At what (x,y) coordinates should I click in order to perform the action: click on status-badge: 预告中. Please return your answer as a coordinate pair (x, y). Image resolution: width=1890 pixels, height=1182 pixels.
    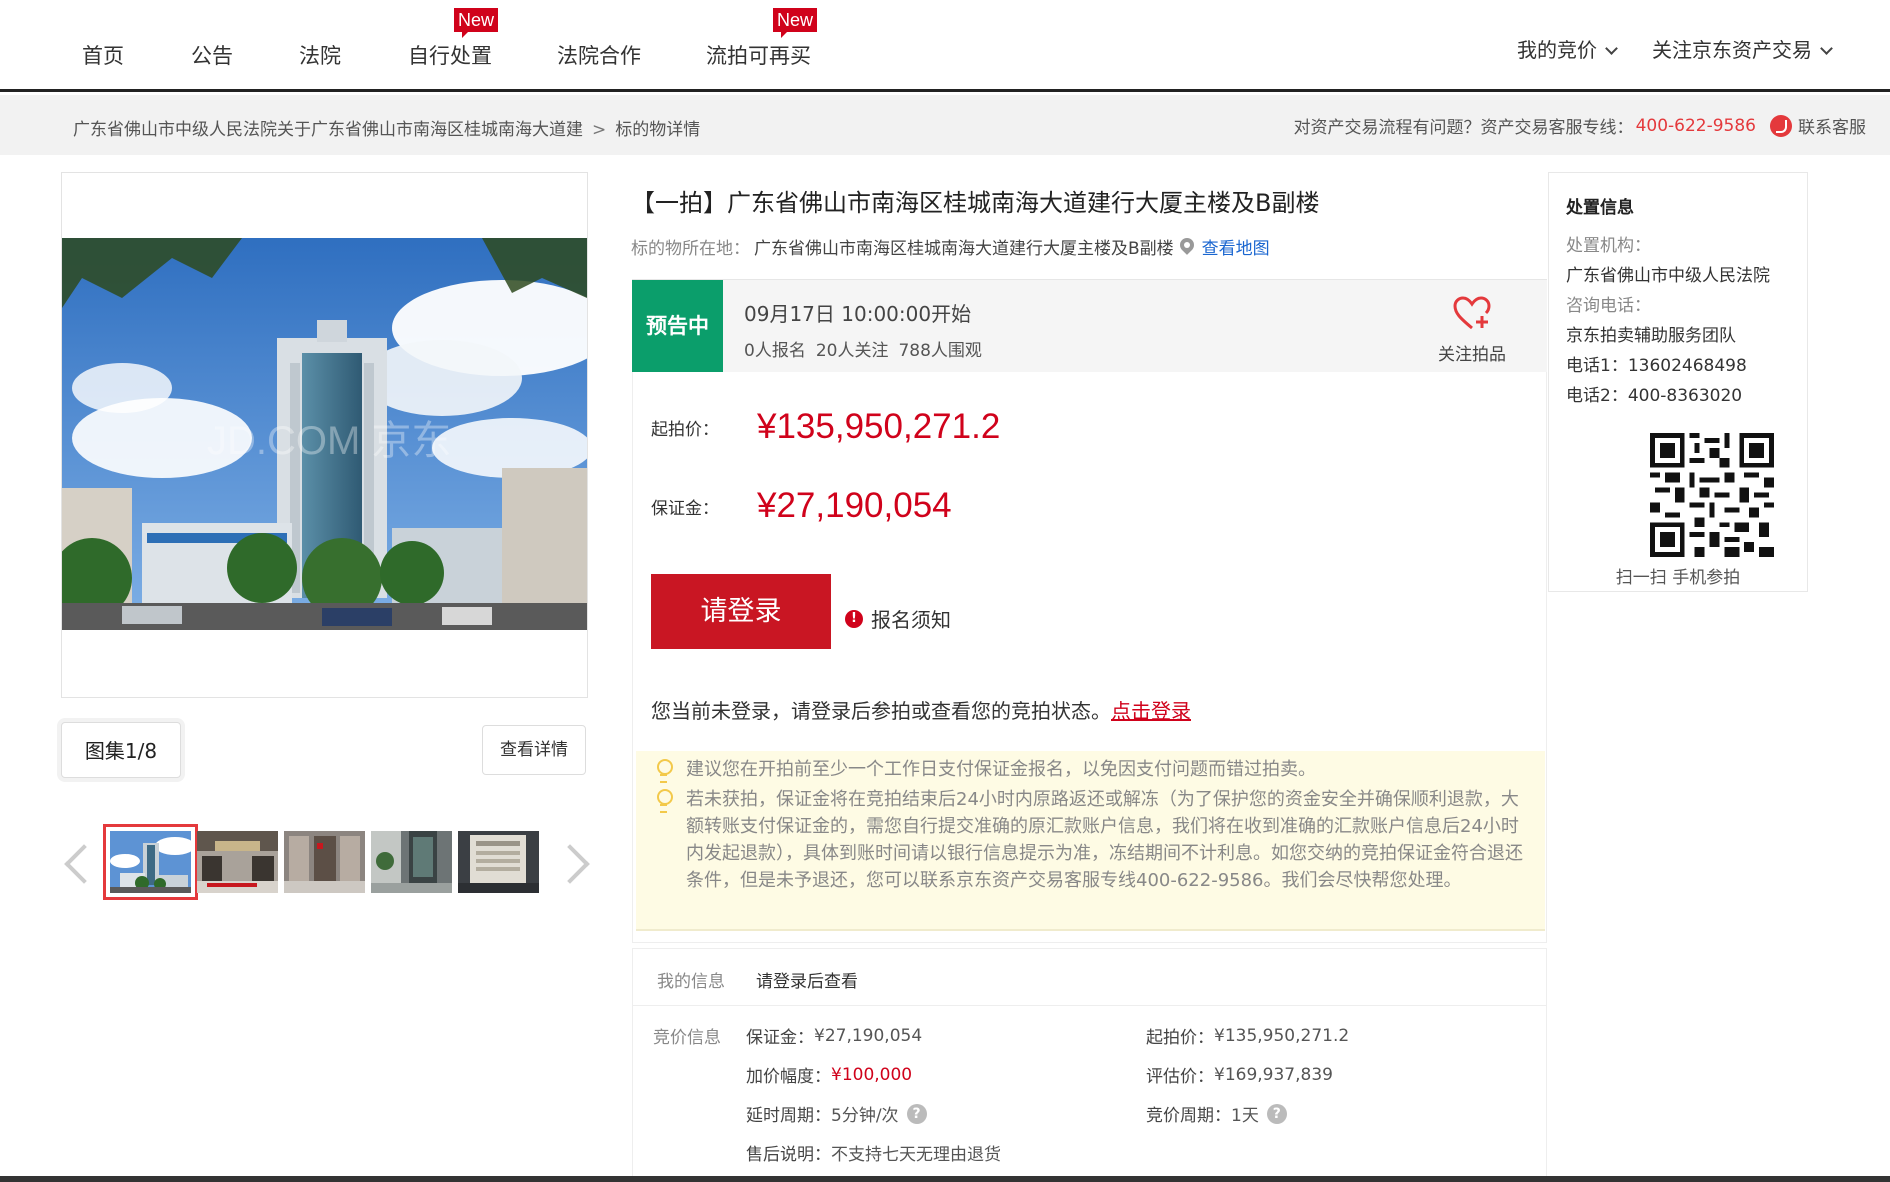
    Looking at the image, I should click on (677, 326).